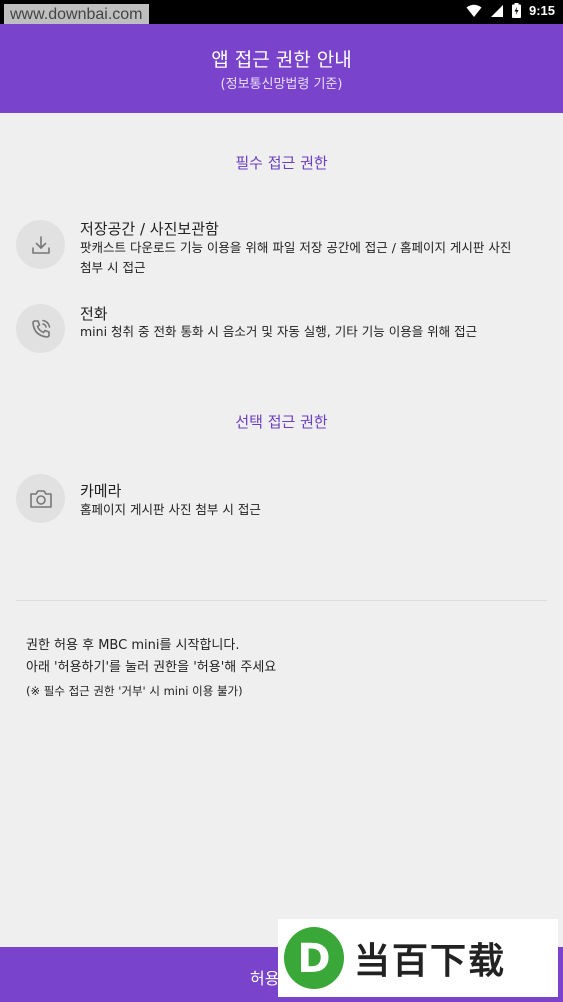 Image resolution: width=563 pixels, height=1002 pixels. What do you see at coordinates (315, 510) in the screenshot?
I see `permission-description: 홈페이지 게시판 사진 첨부 시 접근` at bounding box center [315, 510].